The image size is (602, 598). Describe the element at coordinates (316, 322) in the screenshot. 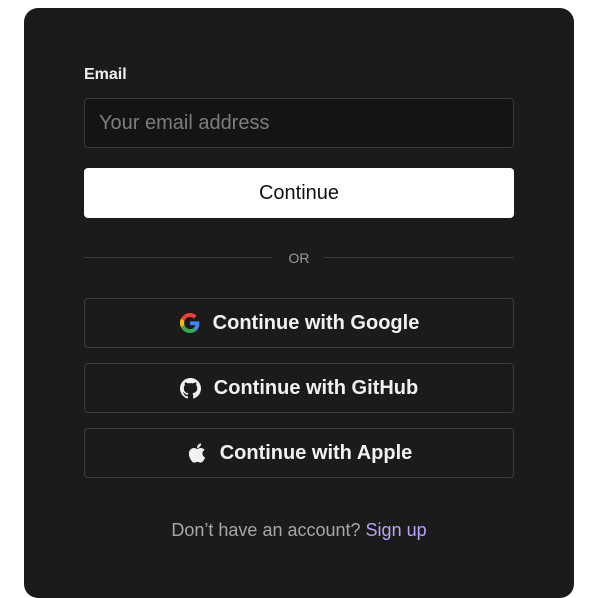

I see `google-button-label: Continue with Google` at that location.